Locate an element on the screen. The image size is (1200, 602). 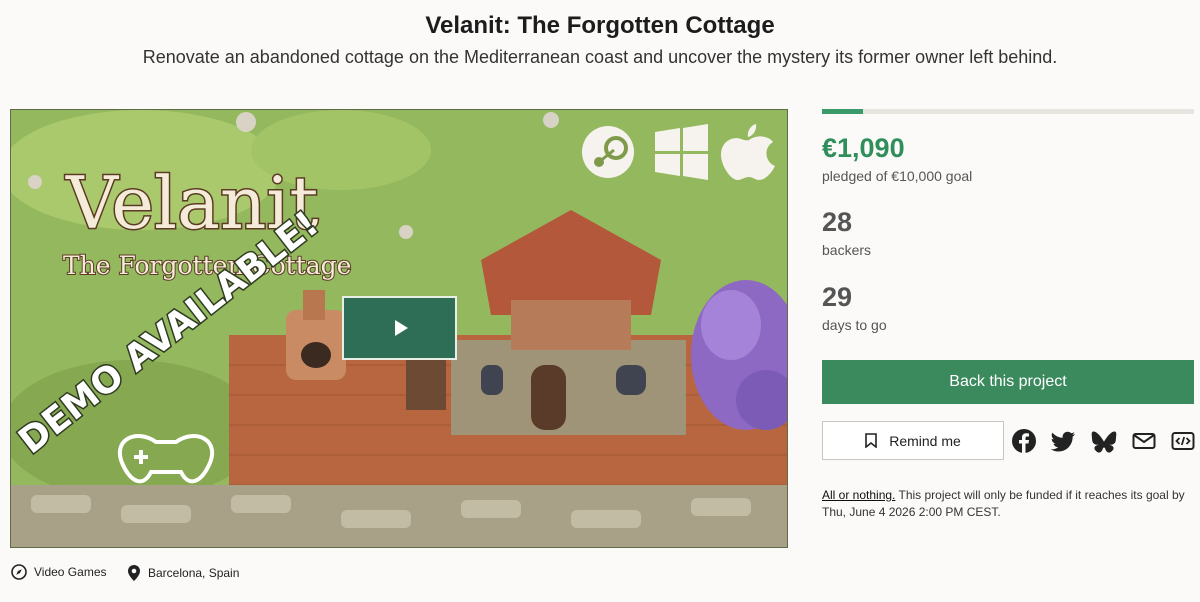
steam-icon is located at coordinates (608, 152).